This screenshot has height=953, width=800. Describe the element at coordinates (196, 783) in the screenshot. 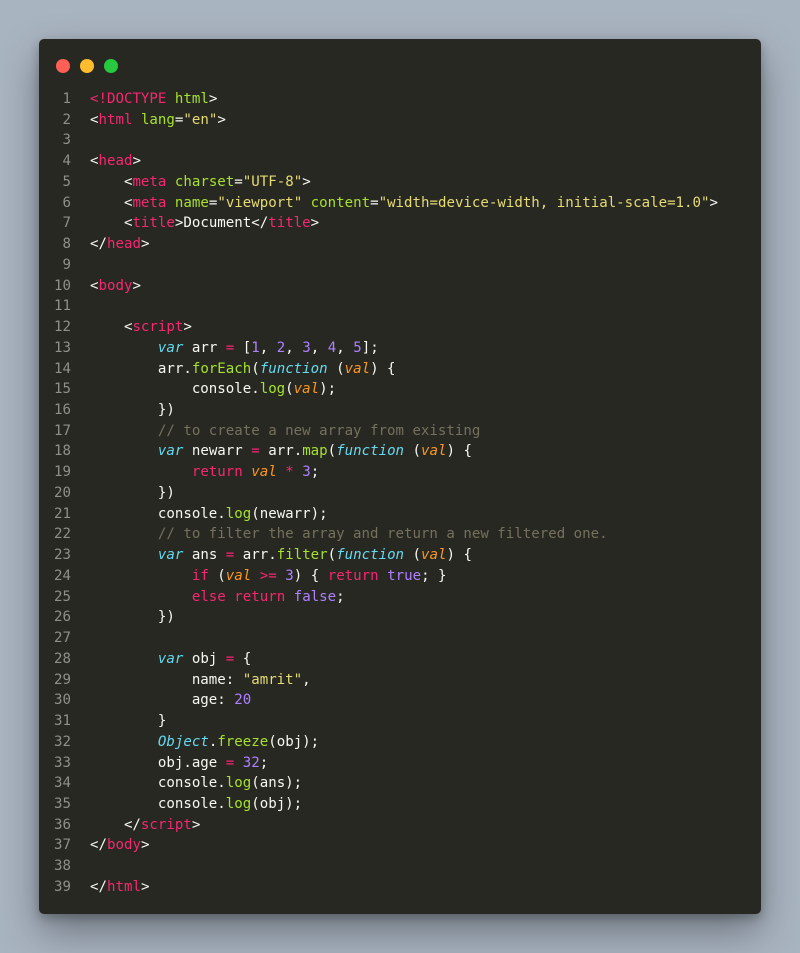

I see `code-text: console.log(ans);` at that location.